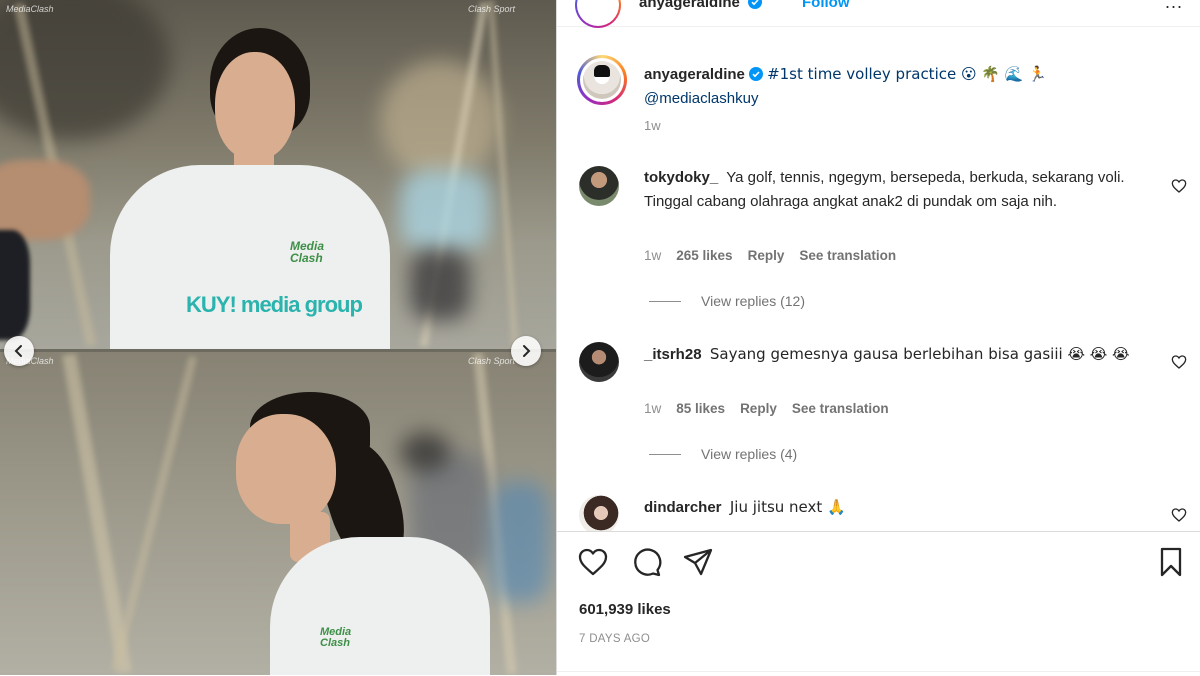  Describe the element at coordinates (614, 639) in the screenshot. I see `post-date: 7 DAYS AGO` at that location.